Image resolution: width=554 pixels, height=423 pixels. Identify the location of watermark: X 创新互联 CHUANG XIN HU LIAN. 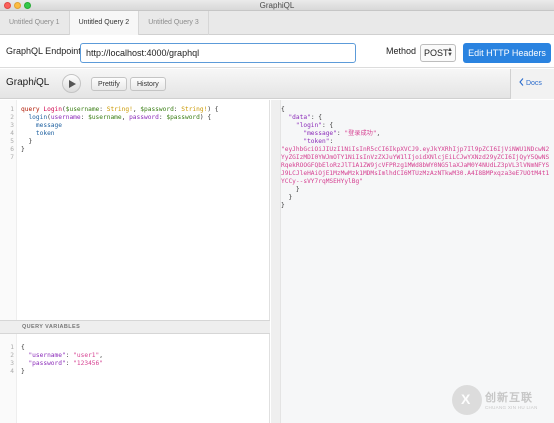
(502, 401).